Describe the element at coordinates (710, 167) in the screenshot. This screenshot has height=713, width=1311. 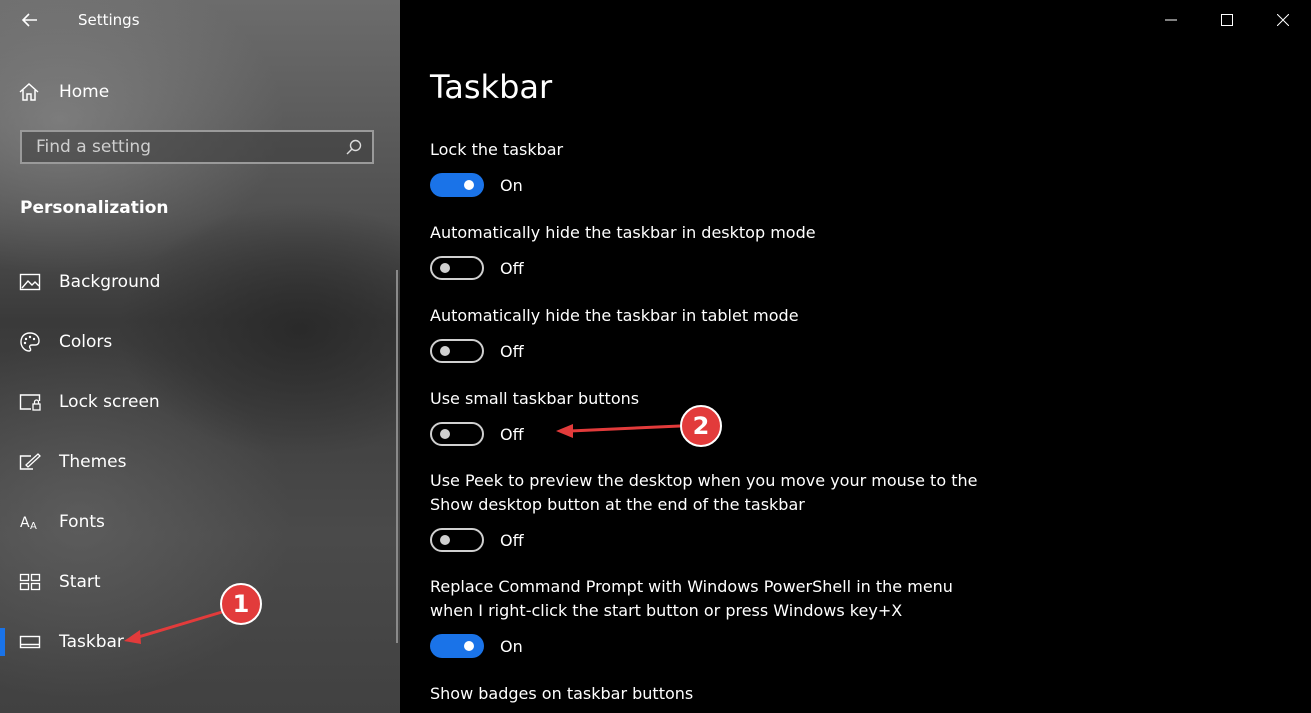
I see `setting-lock-taskbar: Lock the taskbar On` at that location.